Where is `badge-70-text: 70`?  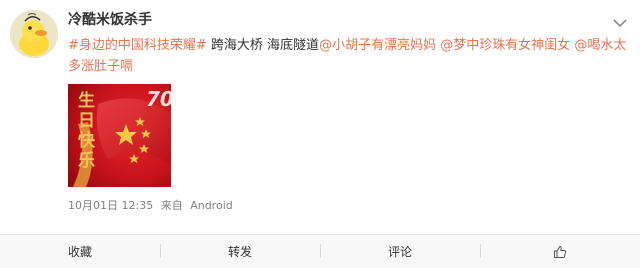
badge-70-text: 70 is located at coordinates (158, 99).